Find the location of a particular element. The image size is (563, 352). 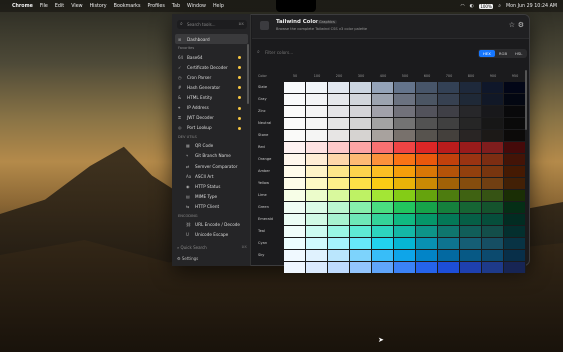

sidebar-section-header: DEV UTILS is located at coordinates (211, 137).